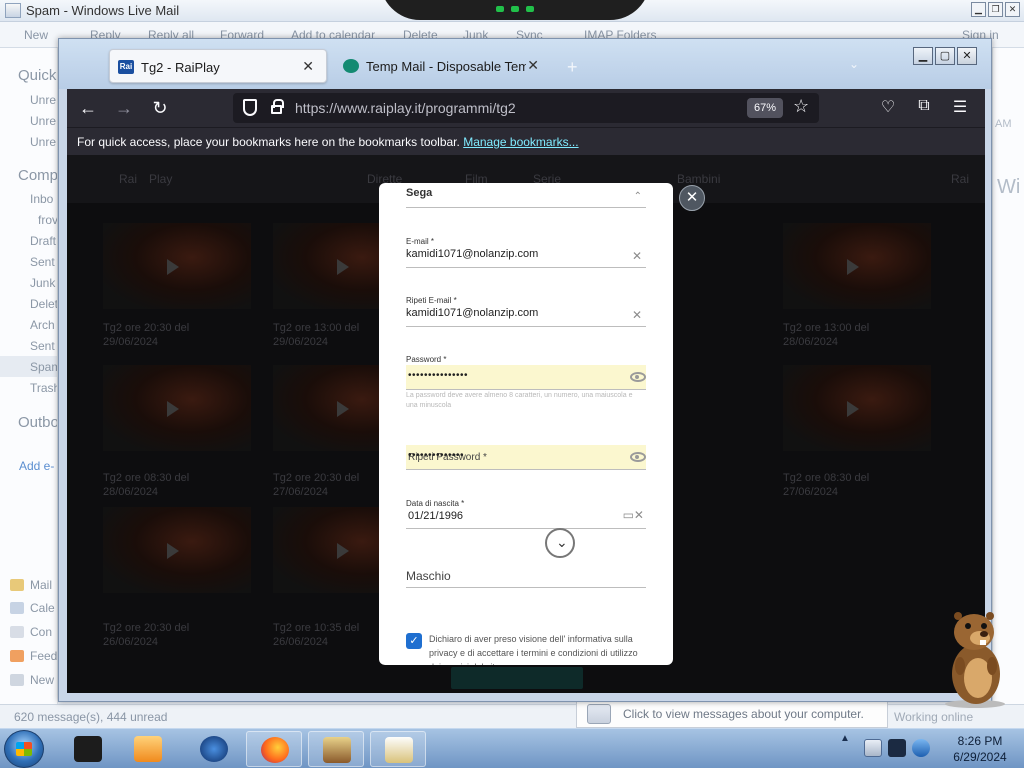 This screenshot has width=1024, height=768. Describe the element at coordinates (765, 108) in the screenshot. I see `zoom-level-button: 67%` at that location.